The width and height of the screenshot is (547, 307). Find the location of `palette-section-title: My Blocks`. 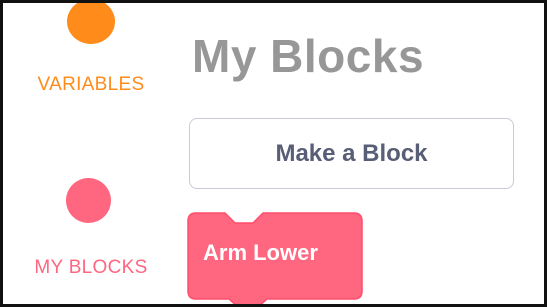

palette-section-title: My Blocks is located at coordinates (308, 56).